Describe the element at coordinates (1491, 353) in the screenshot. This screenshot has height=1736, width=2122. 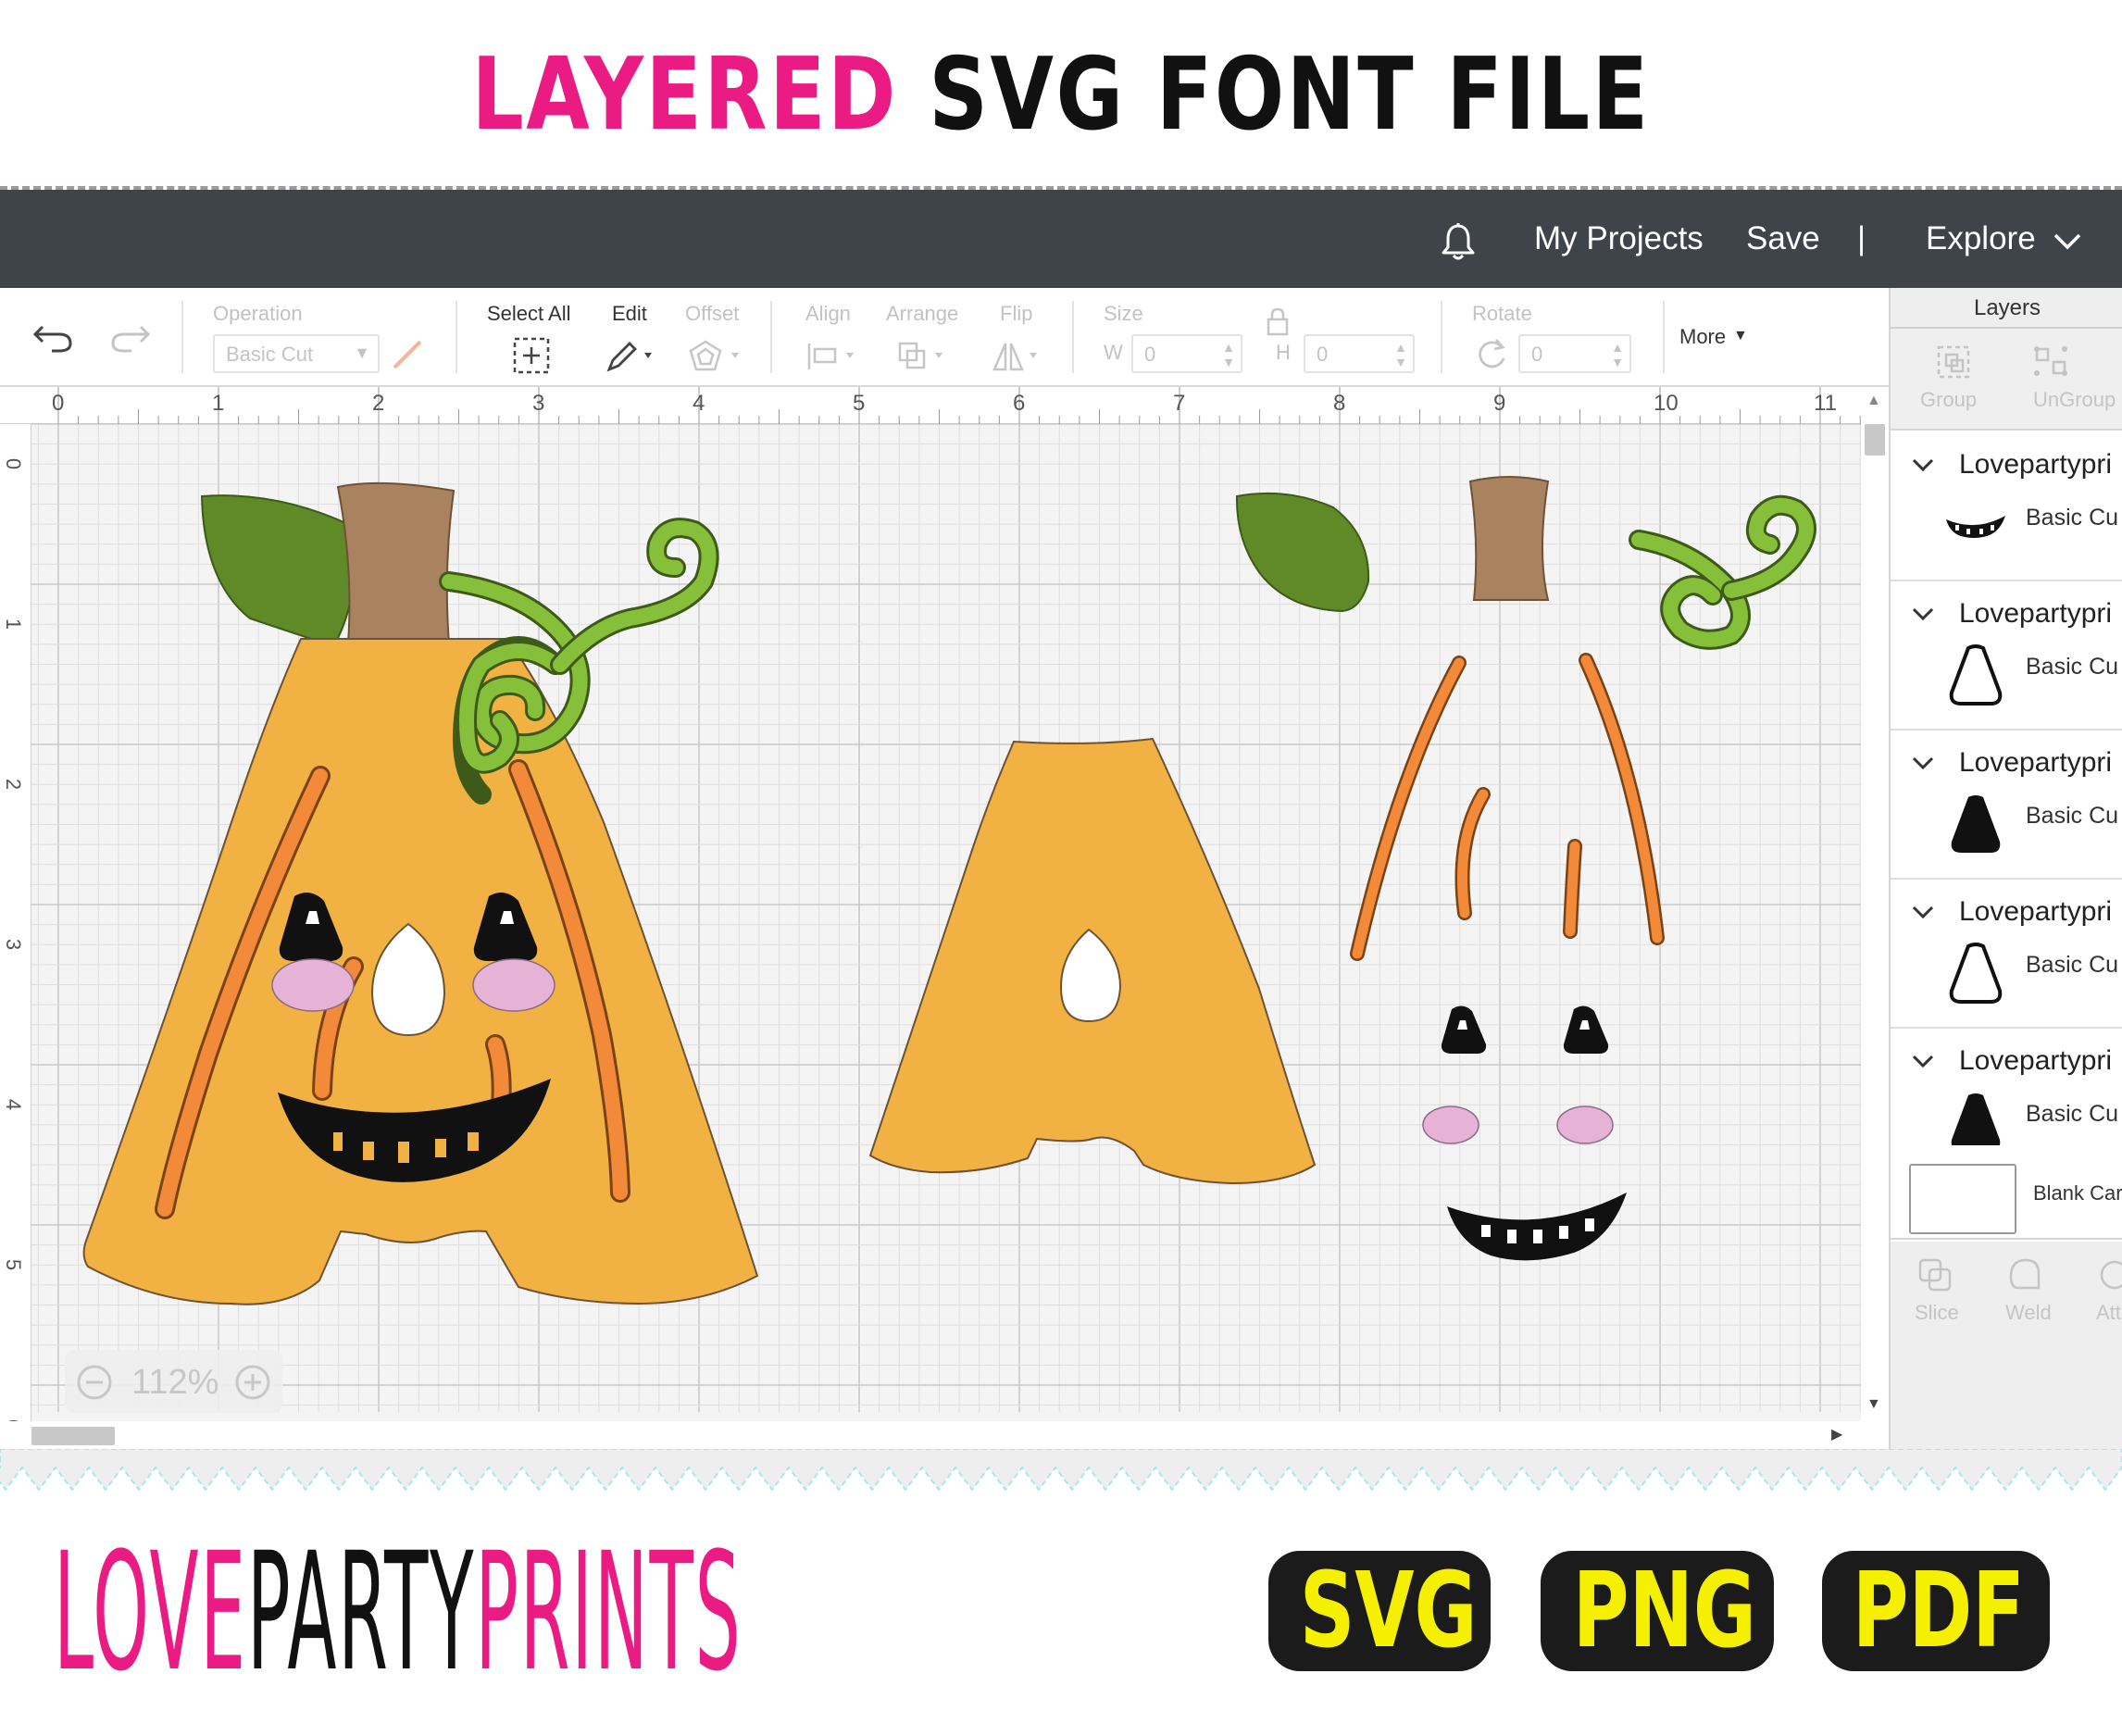
I see `rotate-icon` at that location.